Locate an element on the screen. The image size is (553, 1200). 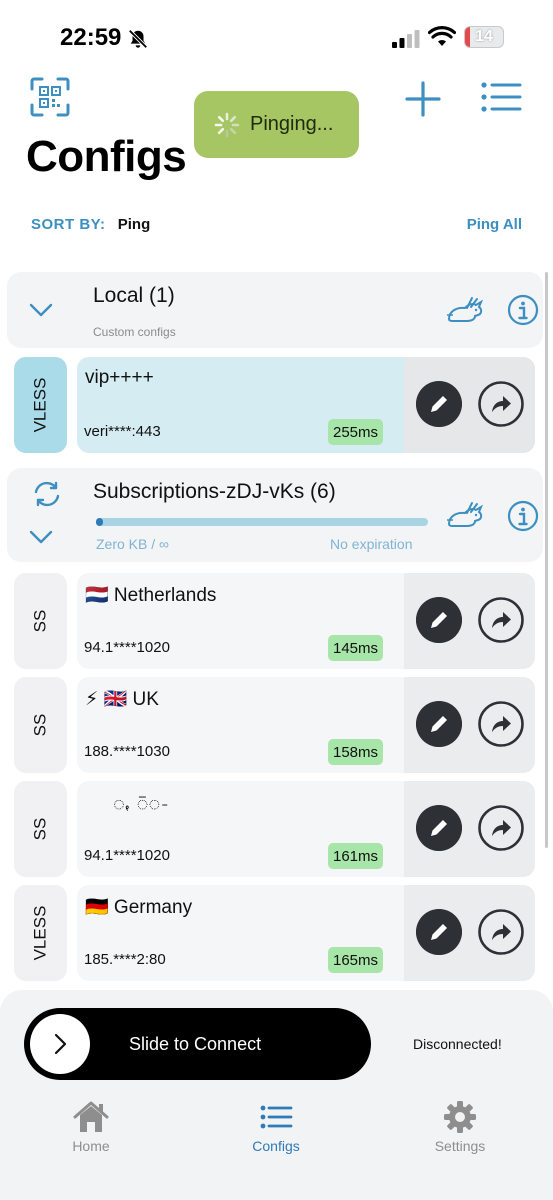
add-config-icon is located at coordinates (423, 99).